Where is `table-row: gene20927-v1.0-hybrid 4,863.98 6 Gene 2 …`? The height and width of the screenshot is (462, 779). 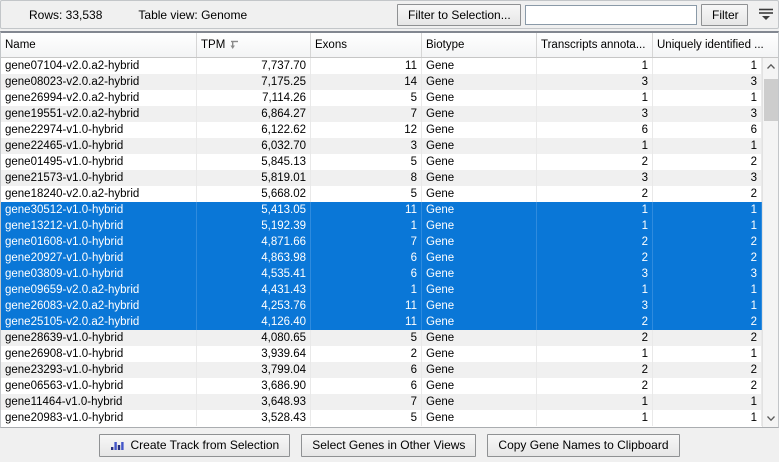
table-row: gene20927-v1.0-hybrid 4,863.98 6 Gene 2 … is located at coordinates (381, 258).